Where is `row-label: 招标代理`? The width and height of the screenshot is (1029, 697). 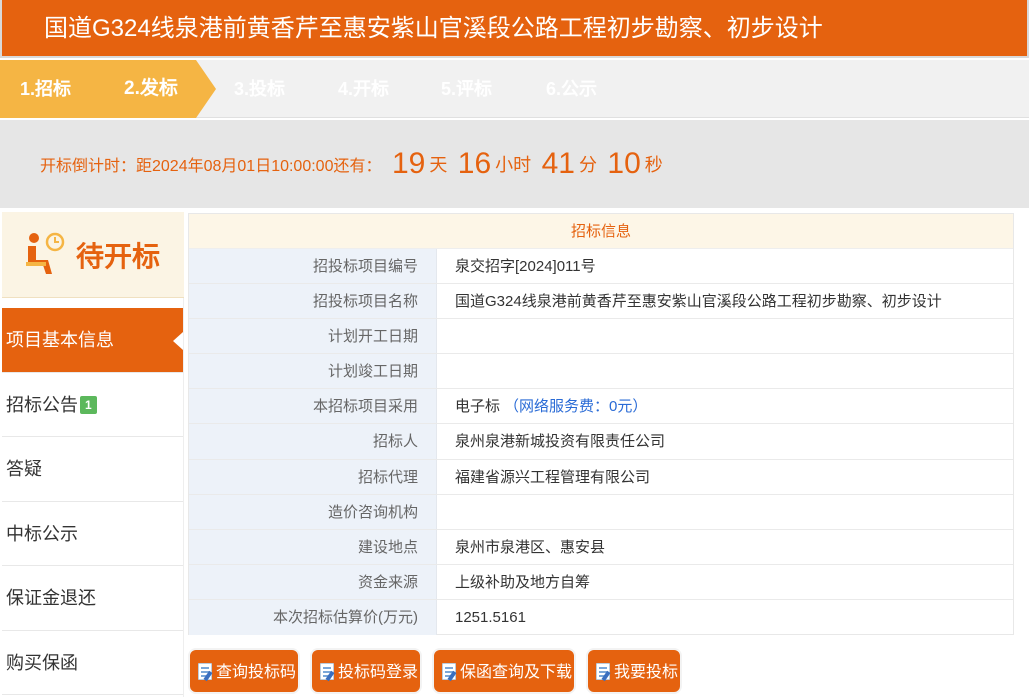
row-label: 招标代理 is located at coordinates (313, 476).